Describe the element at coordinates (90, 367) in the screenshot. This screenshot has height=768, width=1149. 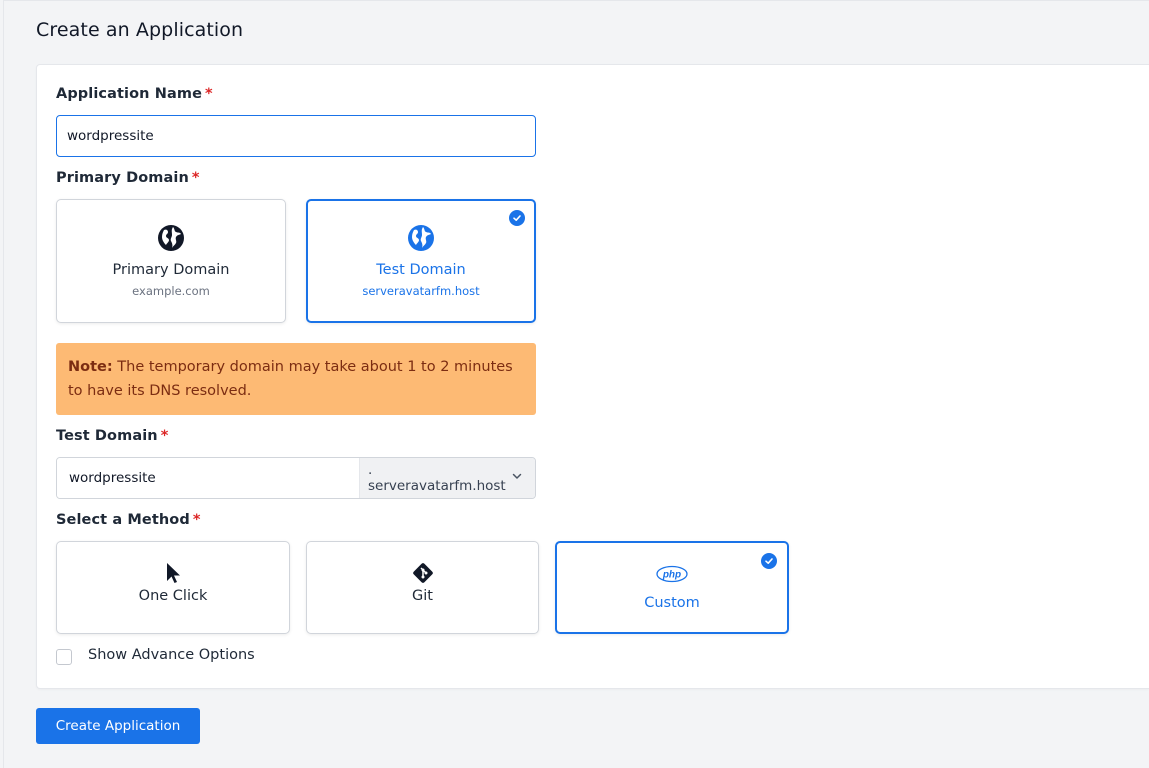
I see `note-prefix: Note:` at that location.